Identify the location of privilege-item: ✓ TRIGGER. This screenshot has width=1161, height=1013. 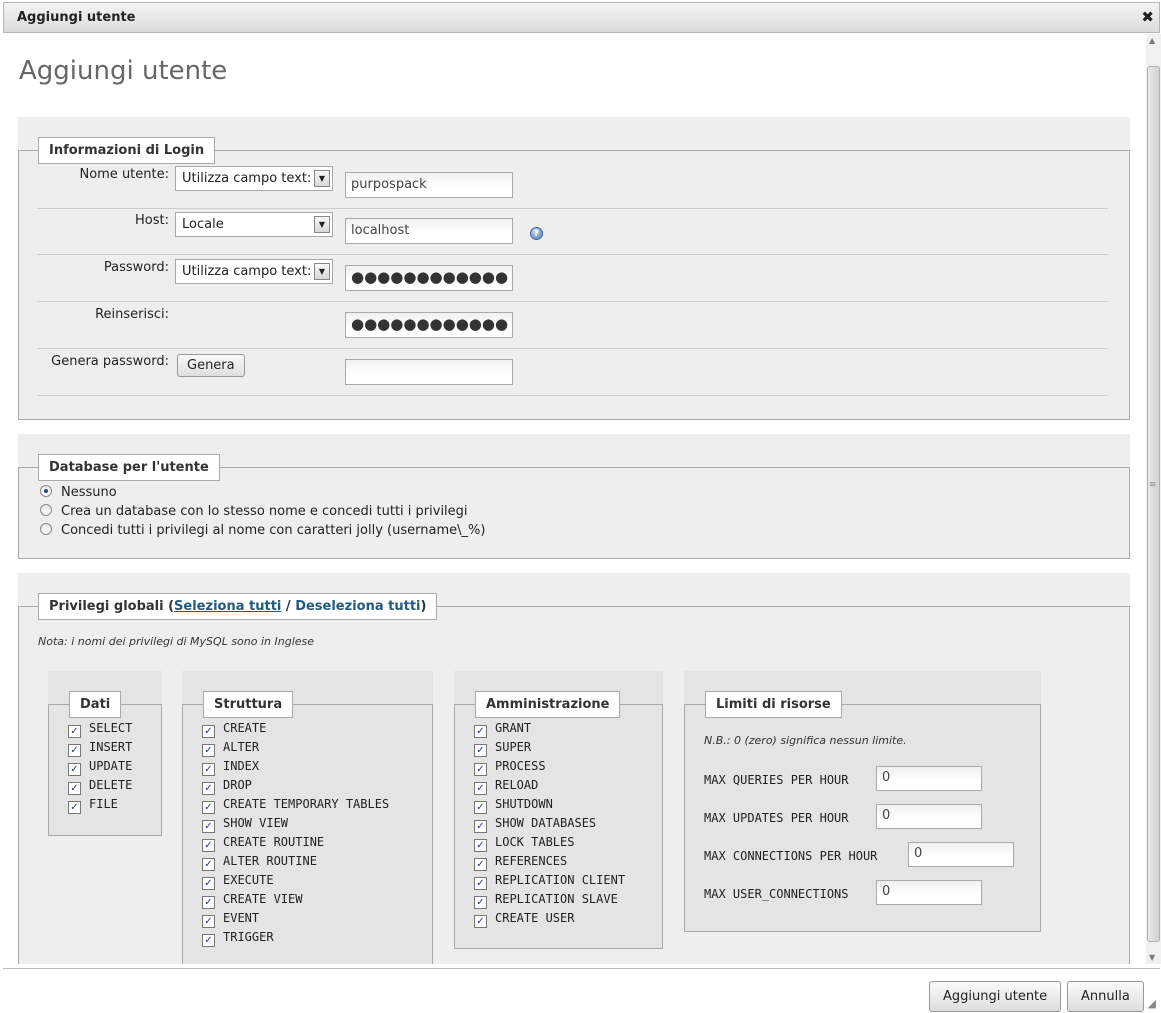
(295, 939).